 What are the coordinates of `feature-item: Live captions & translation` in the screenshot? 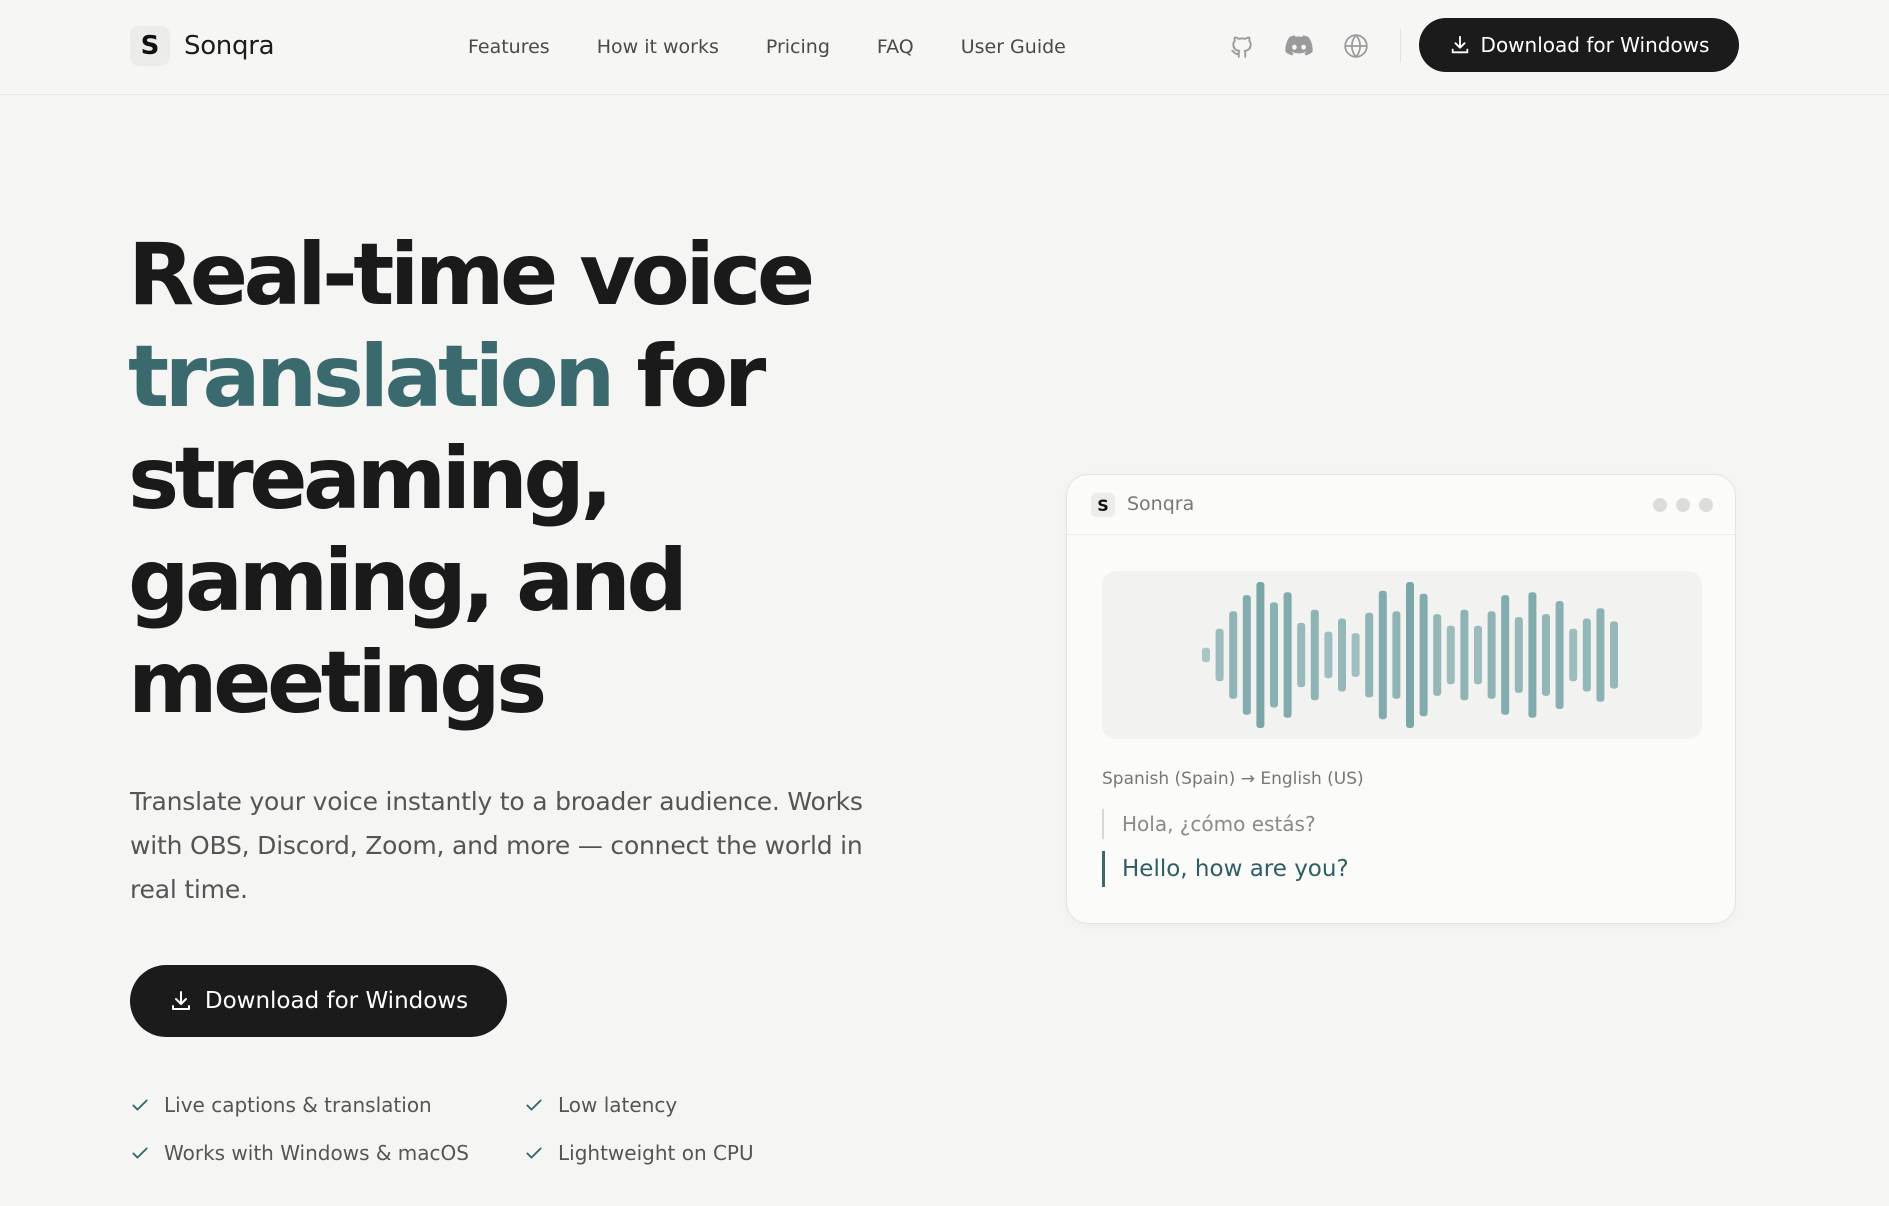 It's located at (327, 1105).